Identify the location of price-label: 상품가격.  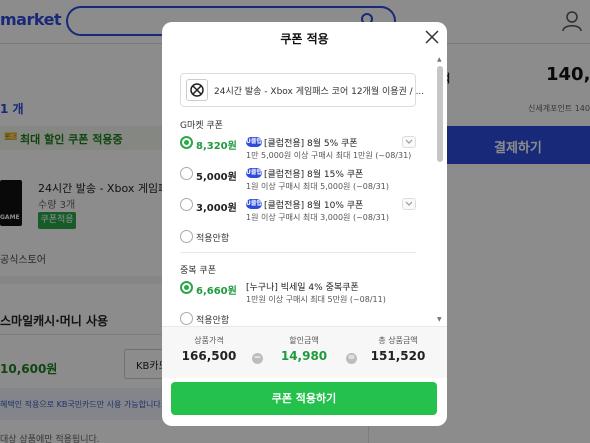
(209, 340).